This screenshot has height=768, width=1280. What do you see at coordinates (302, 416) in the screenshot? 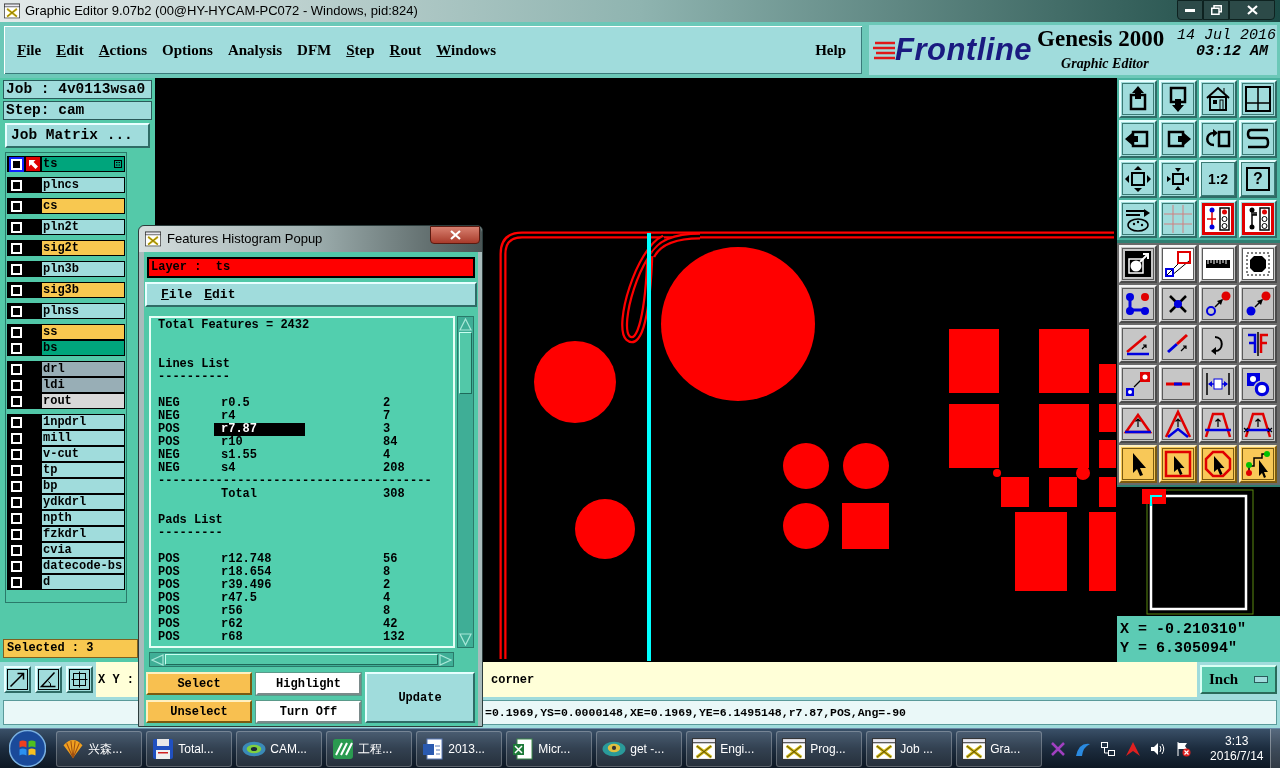
I see `symbol-text: r4` at bounding box center [302, 416].